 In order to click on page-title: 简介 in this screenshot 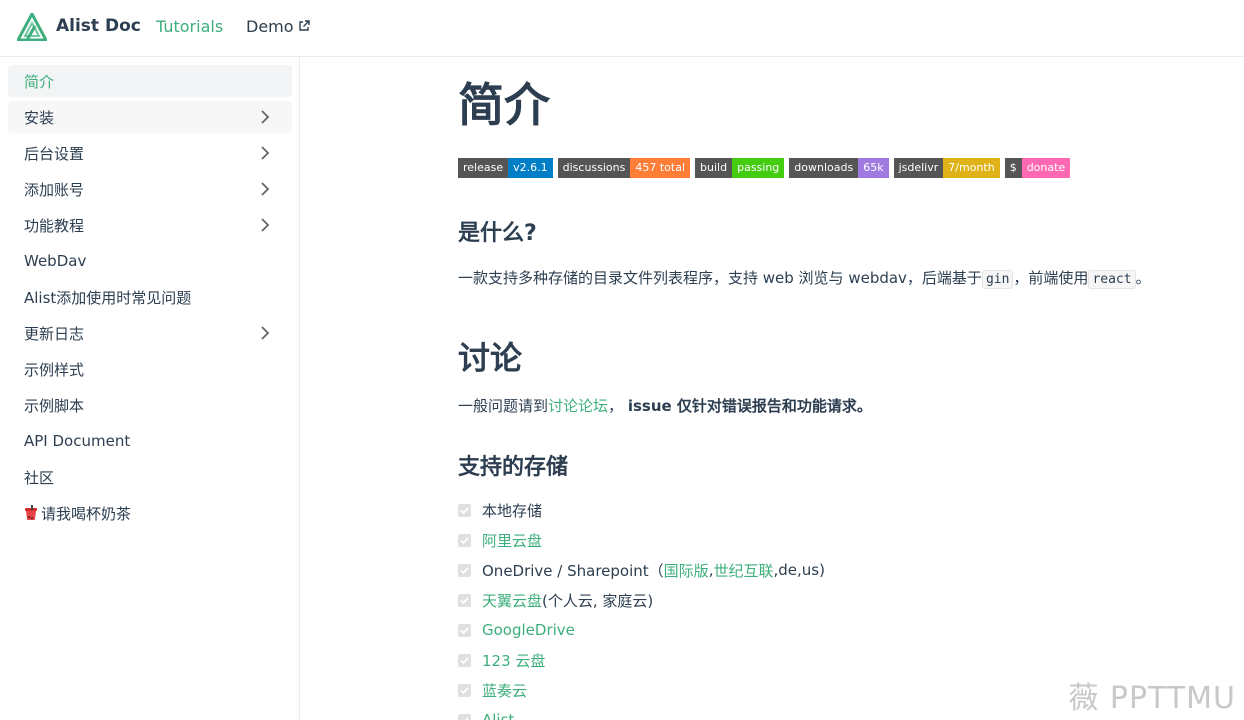, I will do `click(504, 105)`.